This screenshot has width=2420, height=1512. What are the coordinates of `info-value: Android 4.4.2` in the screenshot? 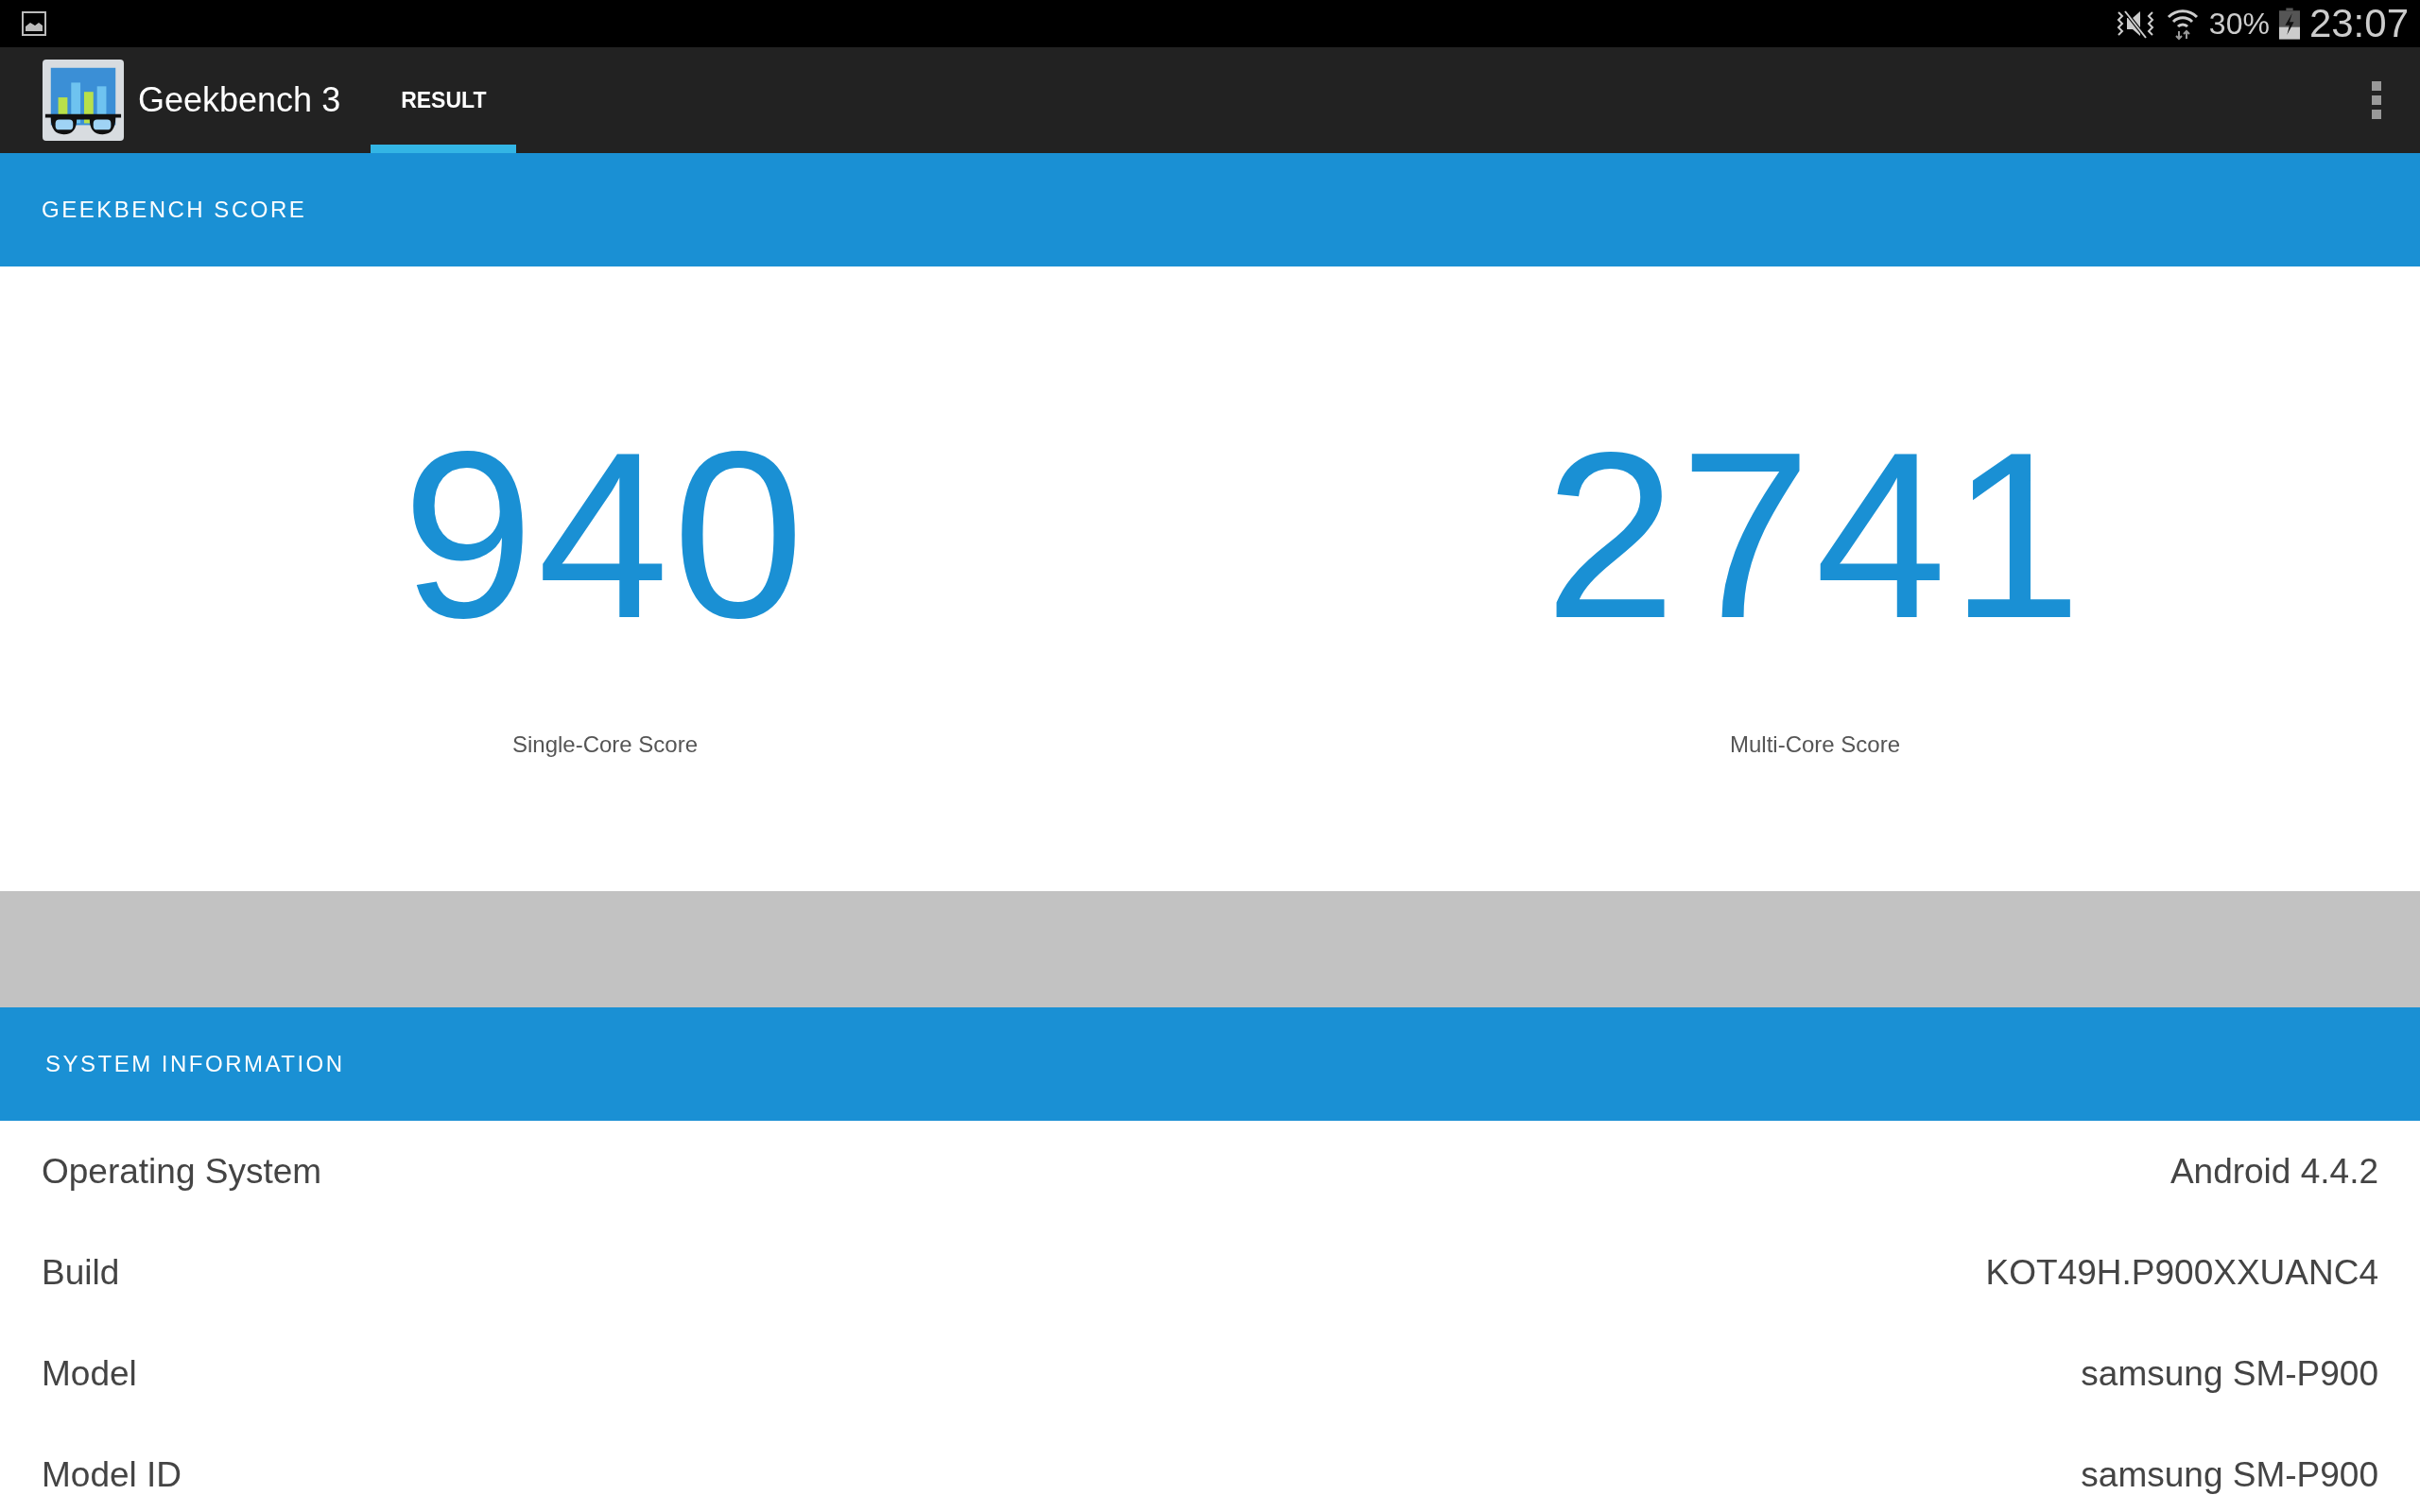 It's located at (2273, 1171).